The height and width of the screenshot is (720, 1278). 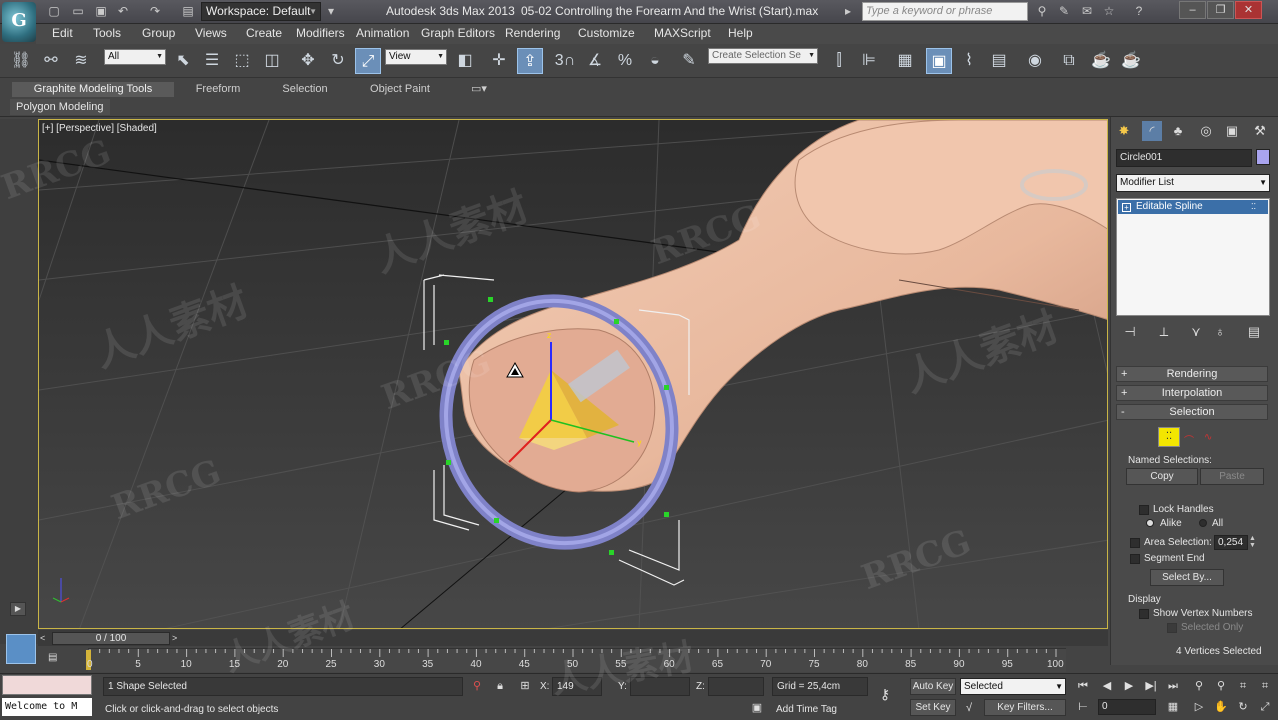 I want to click on pan-view-icon: ✋, so click(x=1221, y=707).